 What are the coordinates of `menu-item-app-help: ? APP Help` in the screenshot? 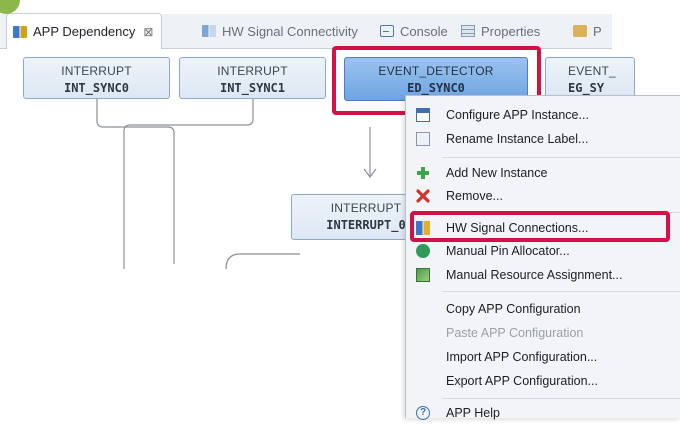 It's located at (543, 413).